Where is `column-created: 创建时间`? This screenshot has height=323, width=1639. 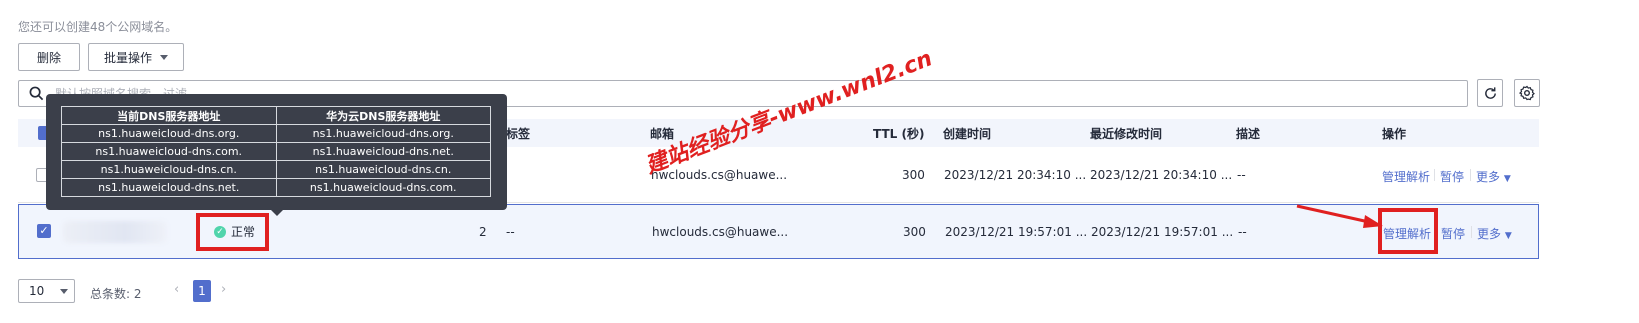
column-created: 创建时间 is located at coordinates (967, 134).